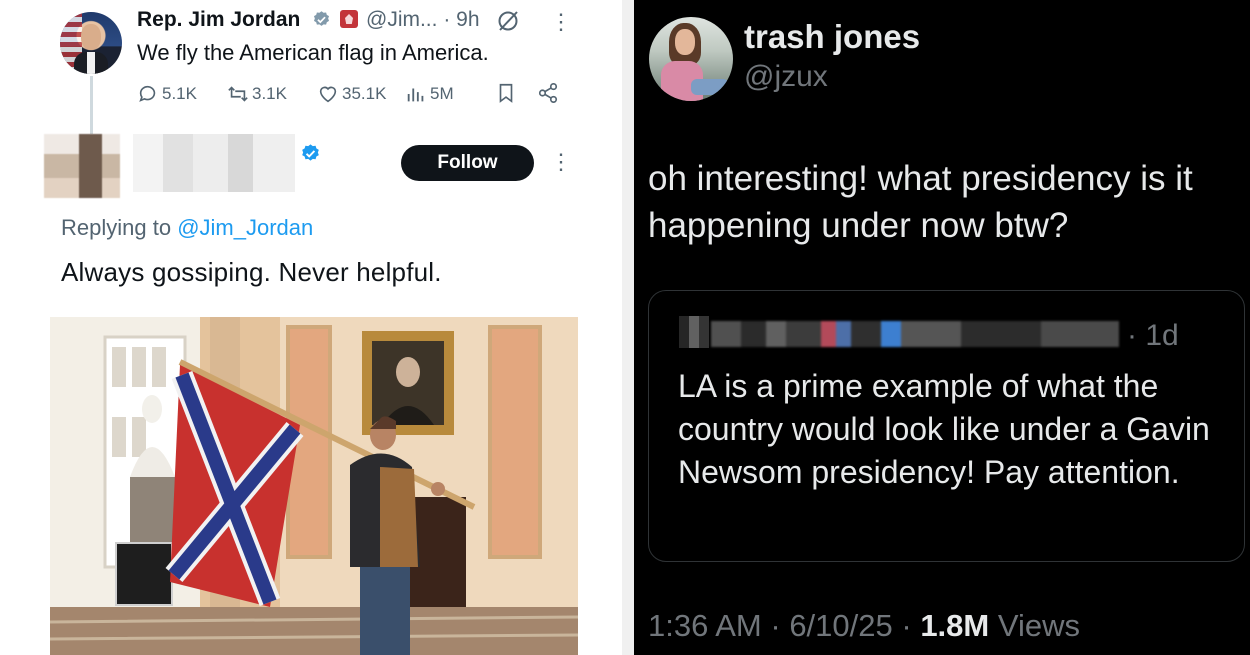 The image size is (1250, 655). What do you see at coordinates (251, 272) in the screenshot?
I see `reply-text: Always gossiping. Never helpful.` at bounding box center [251, 272].